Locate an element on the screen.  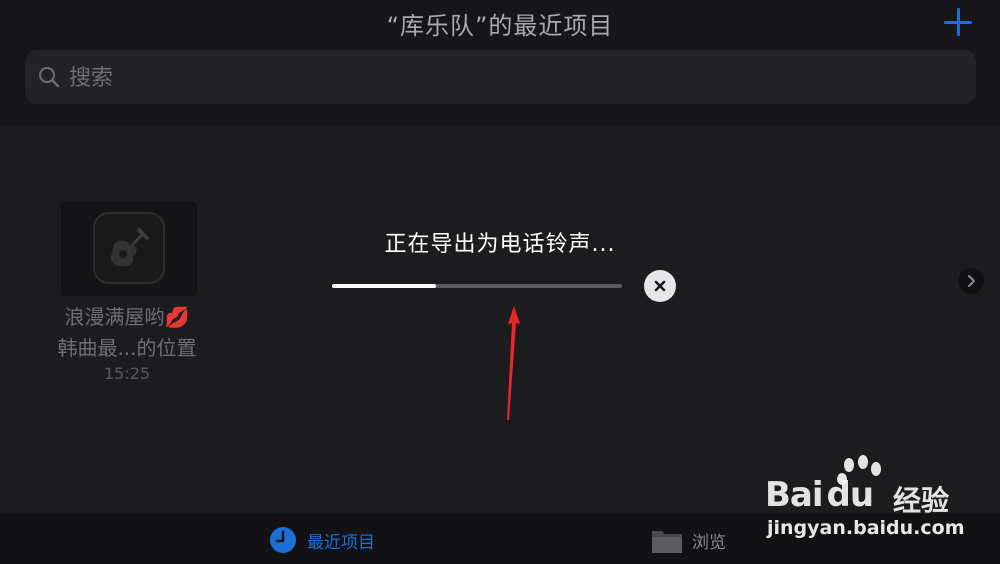
watermark-brand: Bai du is located at coordinates (820, 495).